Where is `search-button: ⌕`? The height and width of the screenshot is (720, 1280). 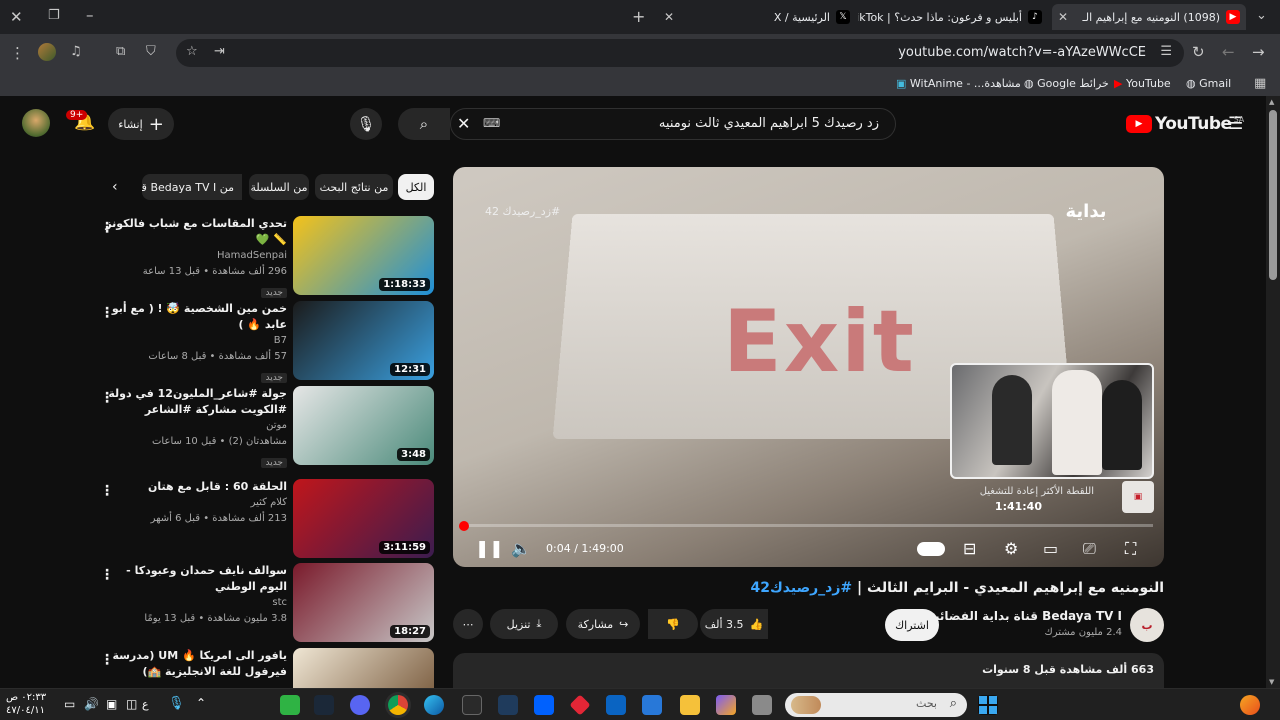
search-button: ⌕ is located at coordinates (424, 124).